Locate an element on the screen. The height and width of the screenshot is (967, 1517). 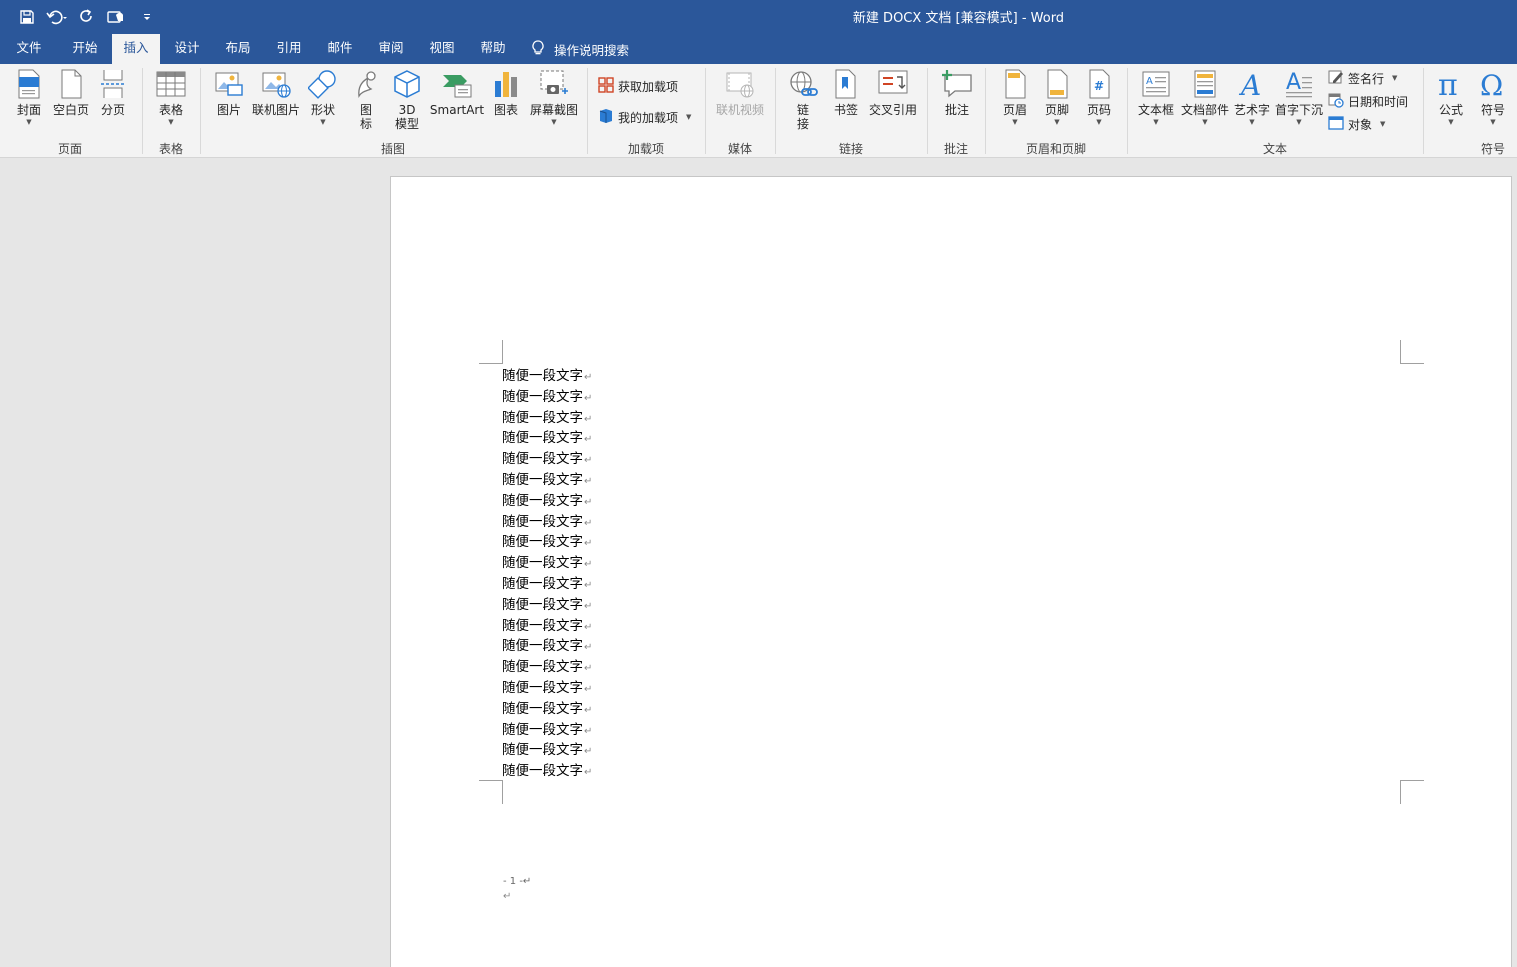
cover-page-button: 封面 ▼ is located at coordinates (29, 97).